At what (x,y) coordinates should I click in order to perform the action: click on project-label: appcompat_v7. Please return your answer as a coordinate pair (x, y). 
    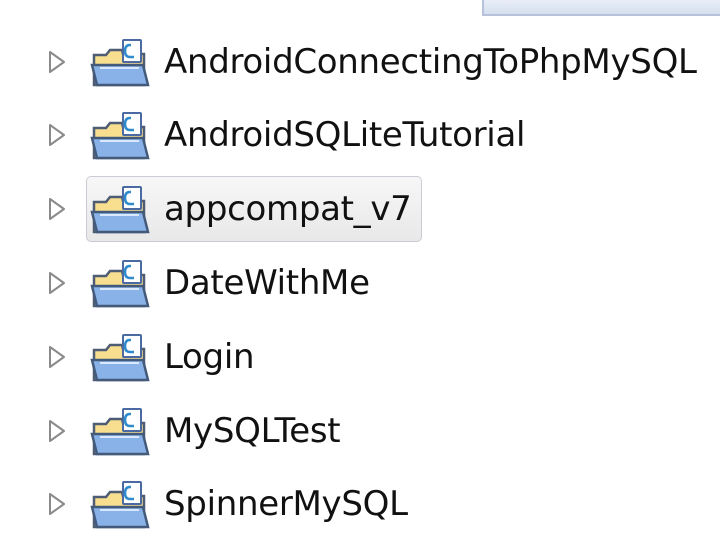
    Looking at the image, I should click on (288, 209).